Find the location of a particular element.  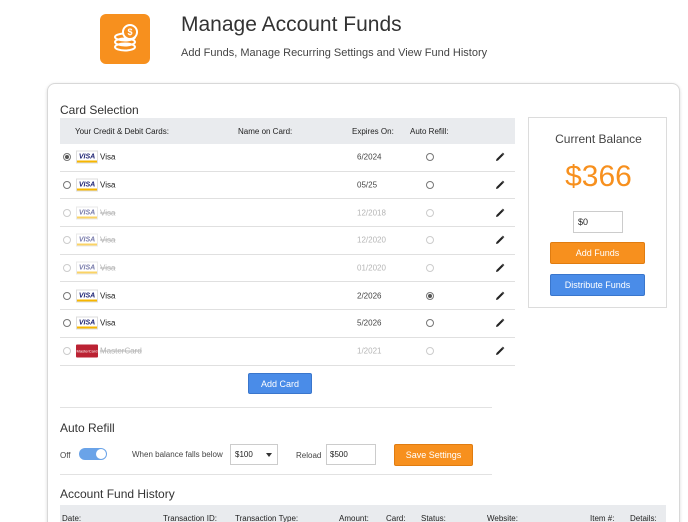

threshold-label: When balance falls below is located at coordinates (177, 454).